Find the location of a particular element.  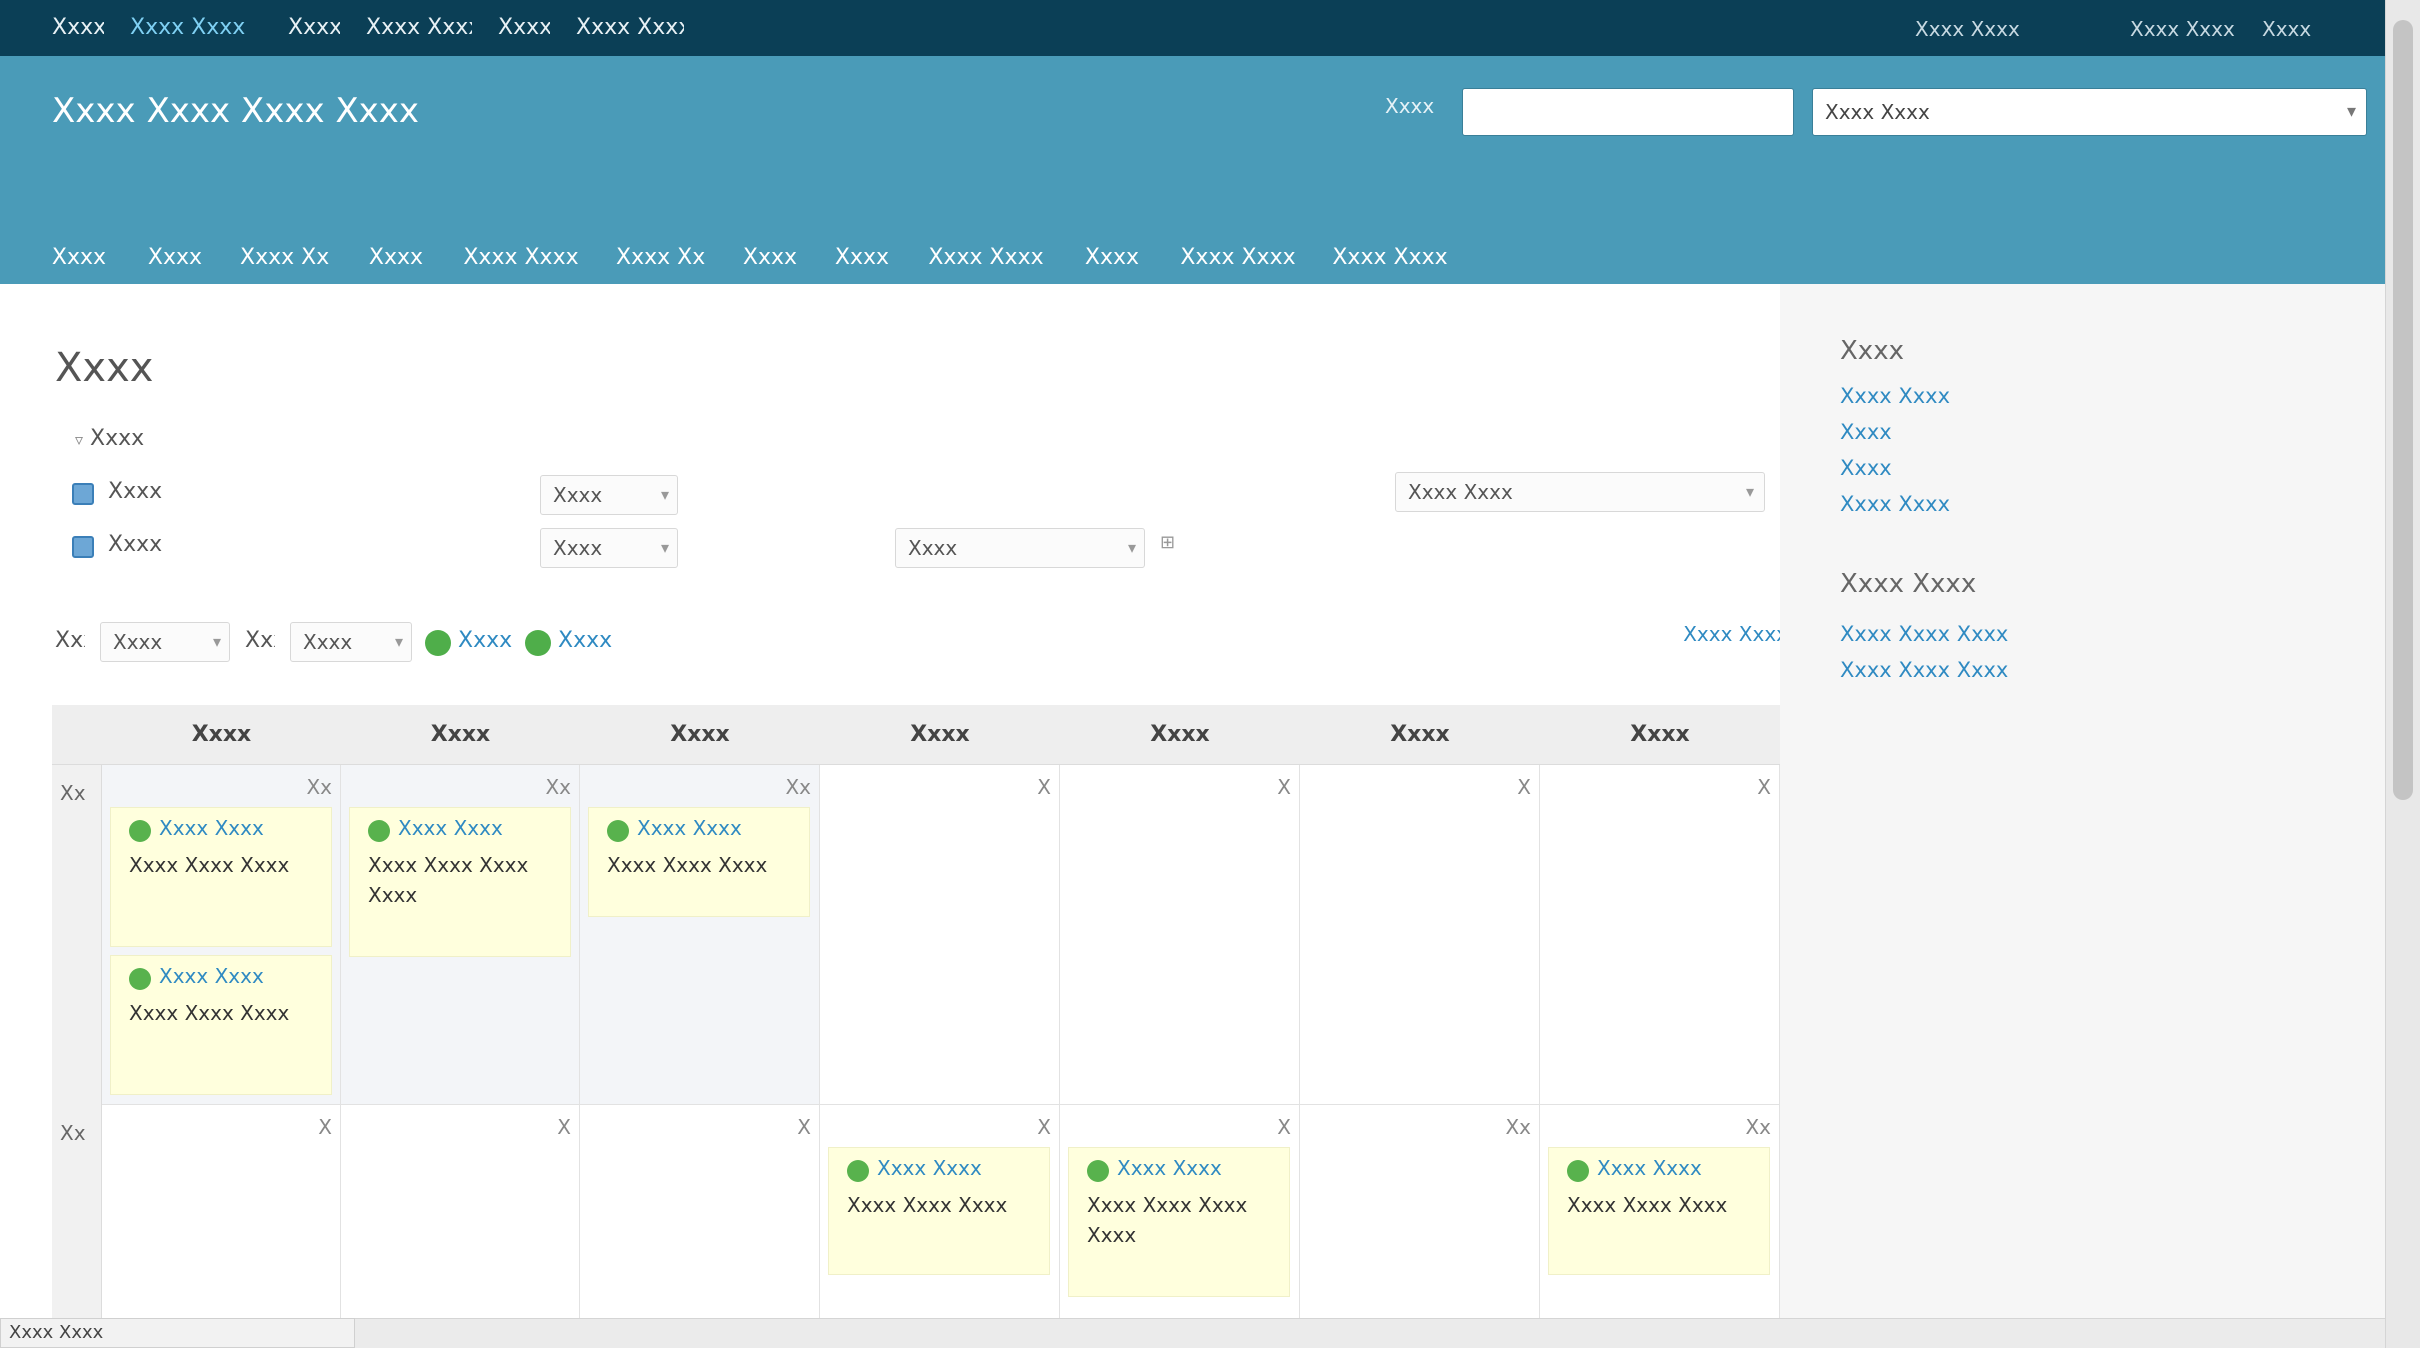

day-number: Xx is located at coordinates (1518, 1127).